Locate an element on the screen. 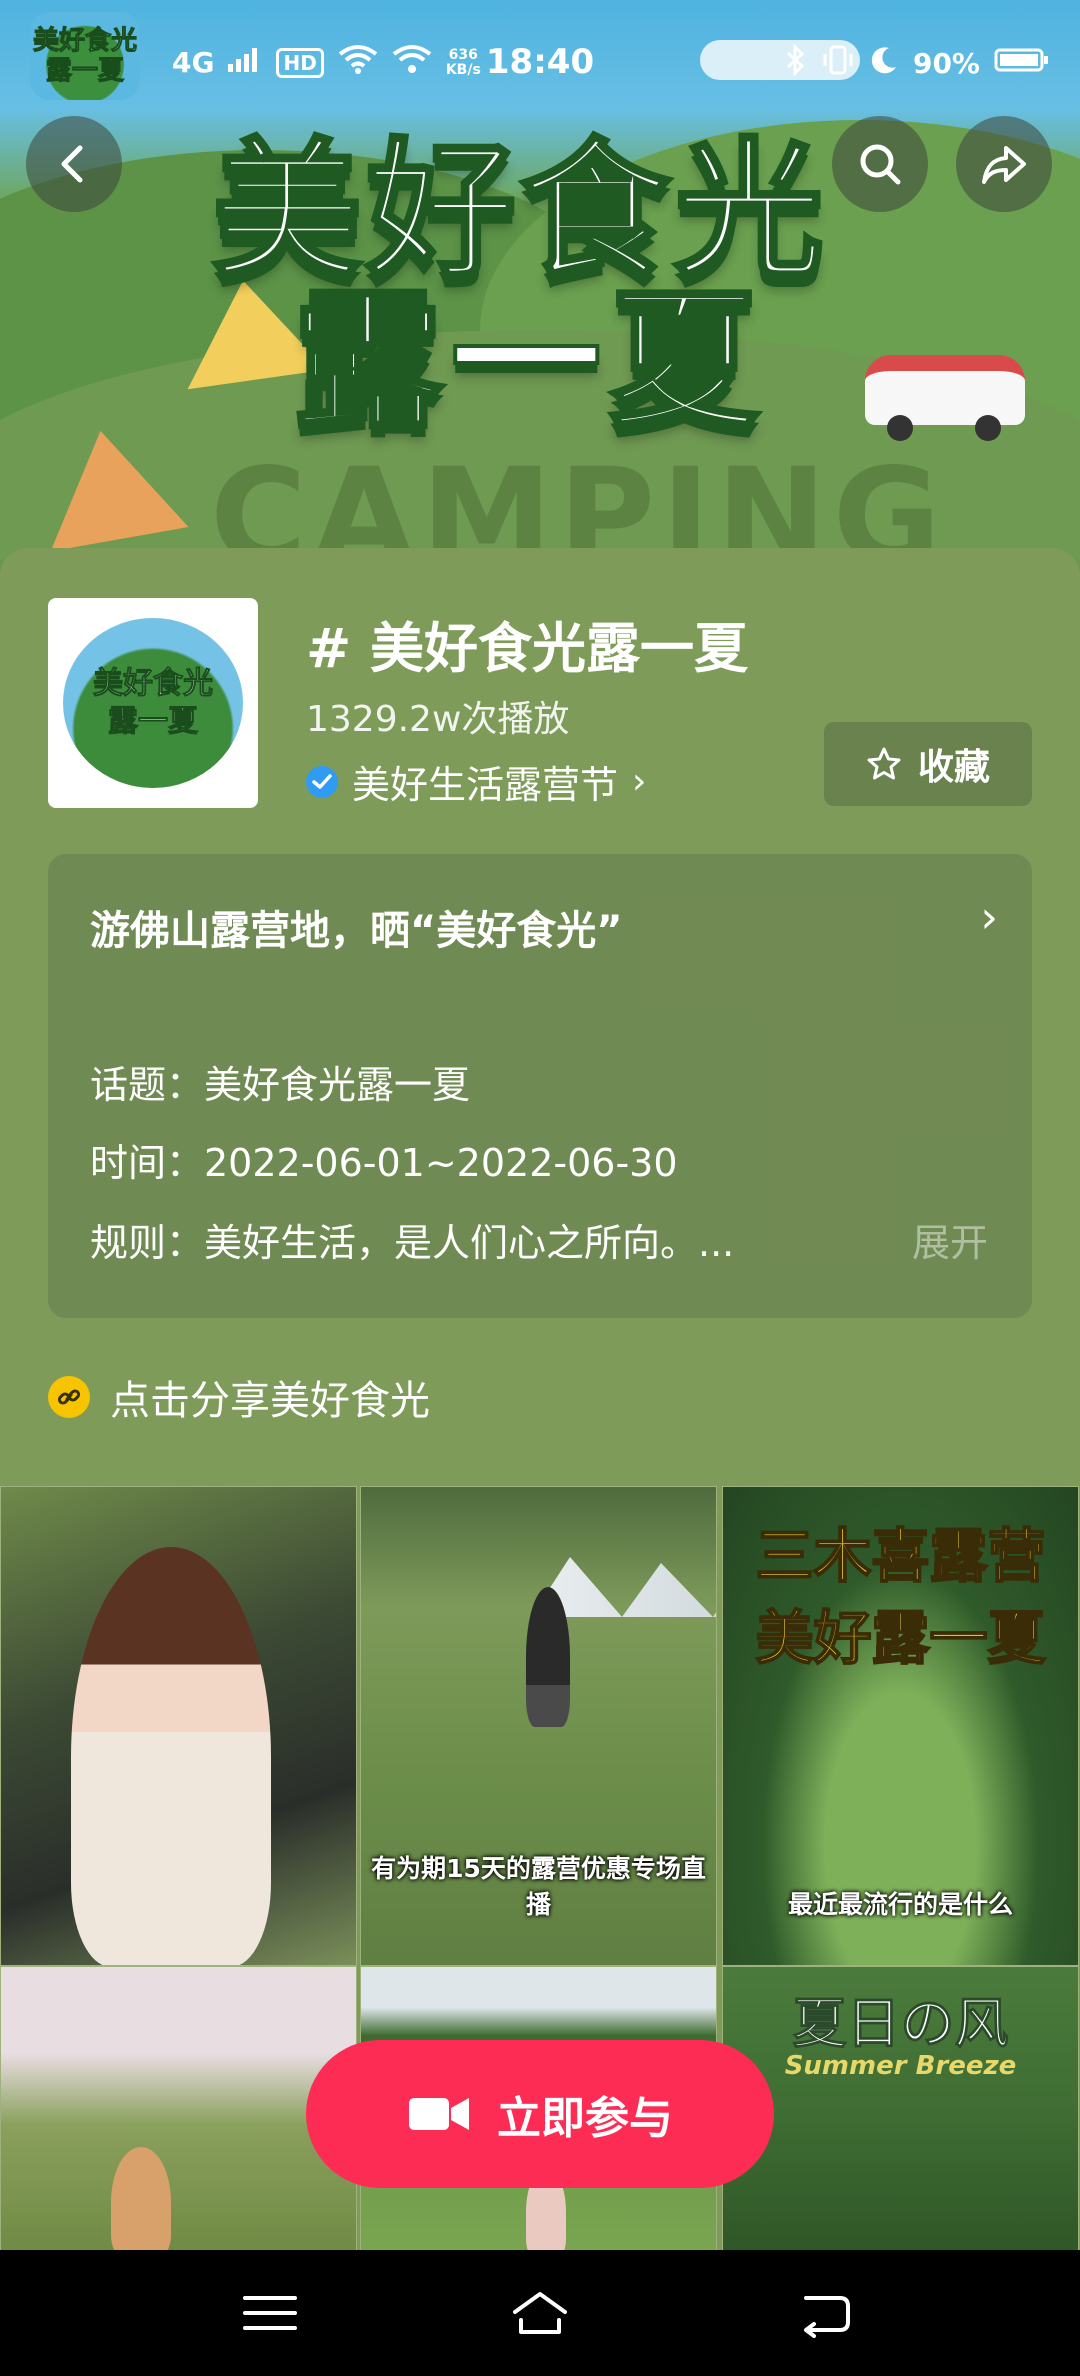  collect-button: 收藏 is located at coordinates (928, 764).